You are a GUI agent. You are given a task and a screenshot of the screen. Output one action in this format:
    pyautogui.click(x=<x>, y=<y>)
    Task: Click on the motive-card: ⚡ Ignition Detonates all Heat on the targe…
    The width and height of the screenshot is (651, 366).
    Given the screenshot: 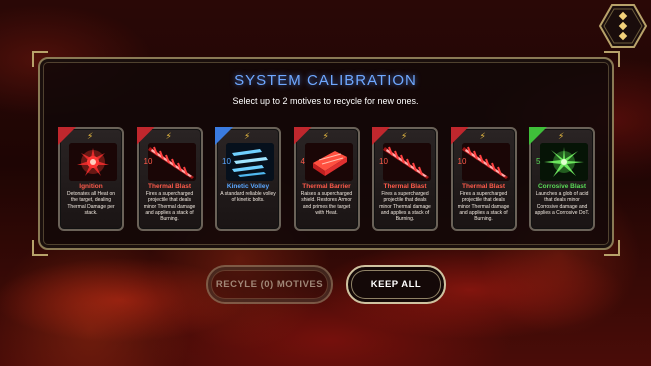 What is the action you would take?
    pyautogui.click(x=91, y=179)
    